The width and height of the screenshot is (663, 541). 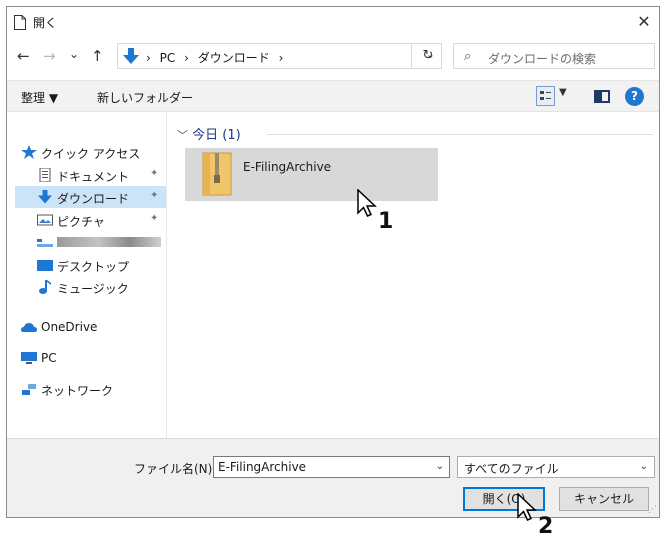 I want to click on organize-menu: 整理 ▼, so click(x=39, y=97).